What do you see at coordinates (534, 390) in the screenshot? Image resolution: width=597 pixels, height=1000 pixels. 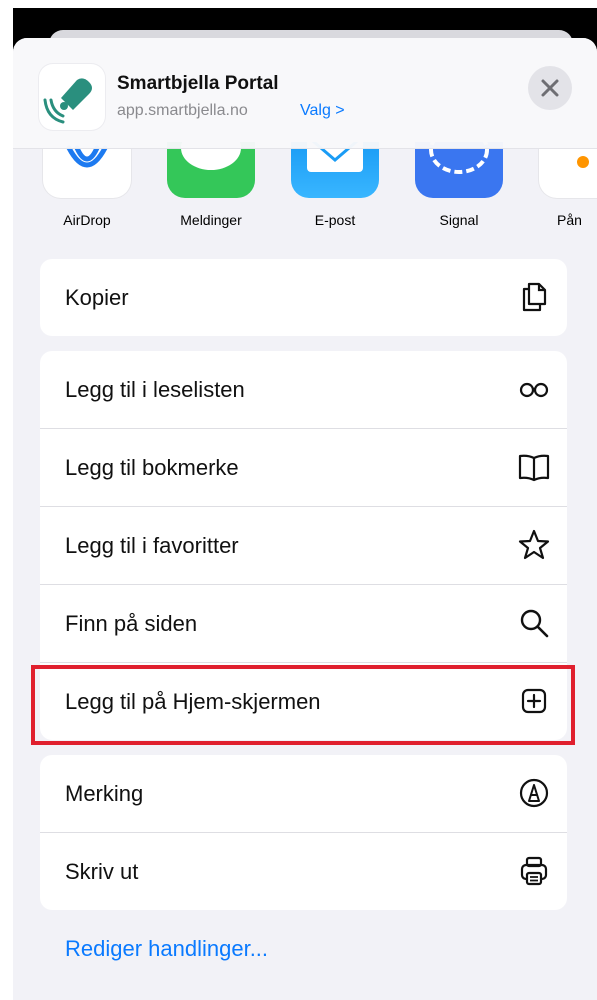 I see `glasses-icon` at bounding box center [534, 390].